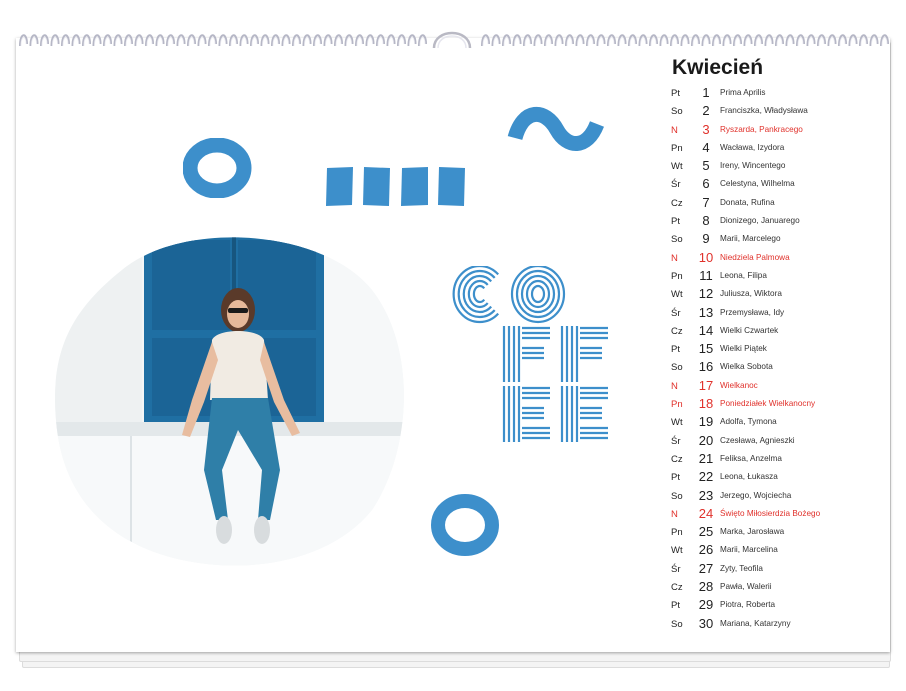 This screenshot has width=906, height=691. Describe the element at coordinates (706, 458) in the screenshot. I see `day-number: 21` at that location.